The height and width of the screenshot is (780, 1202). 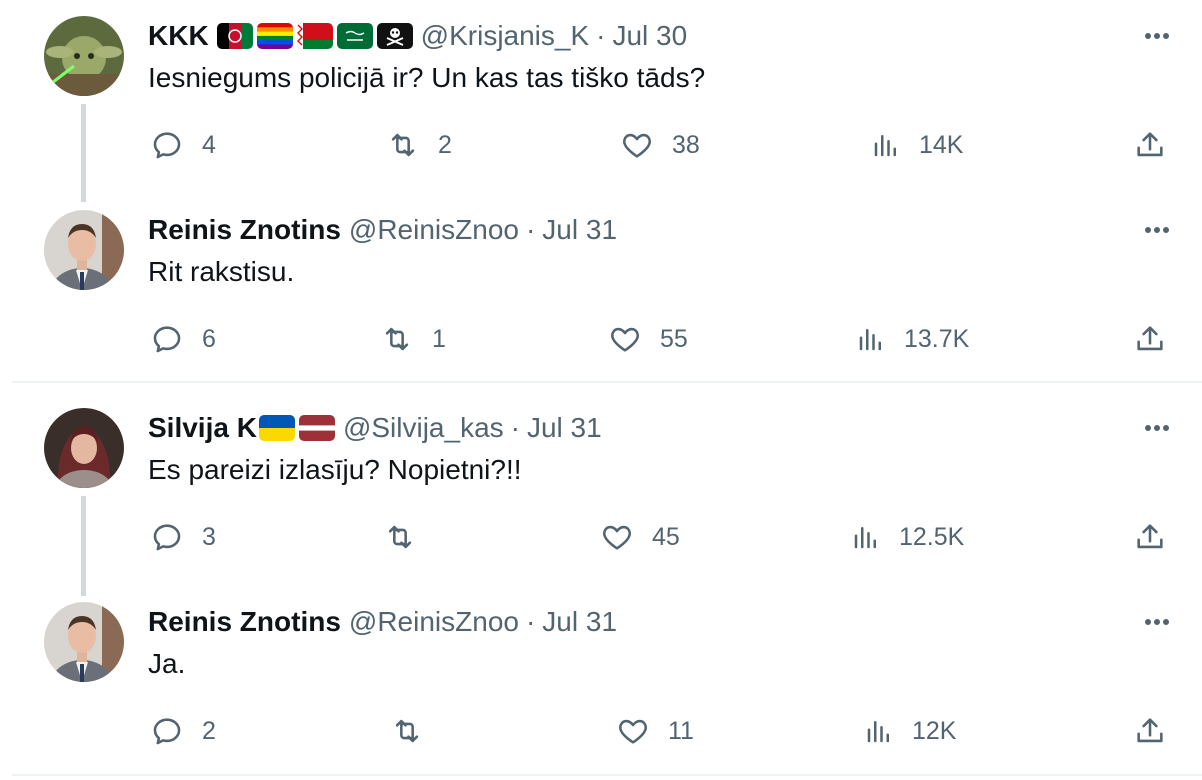 What do you see at coordinates (648, 339) in the screenshot?
I see `like-button: 55` at bounding box center [648, 339].